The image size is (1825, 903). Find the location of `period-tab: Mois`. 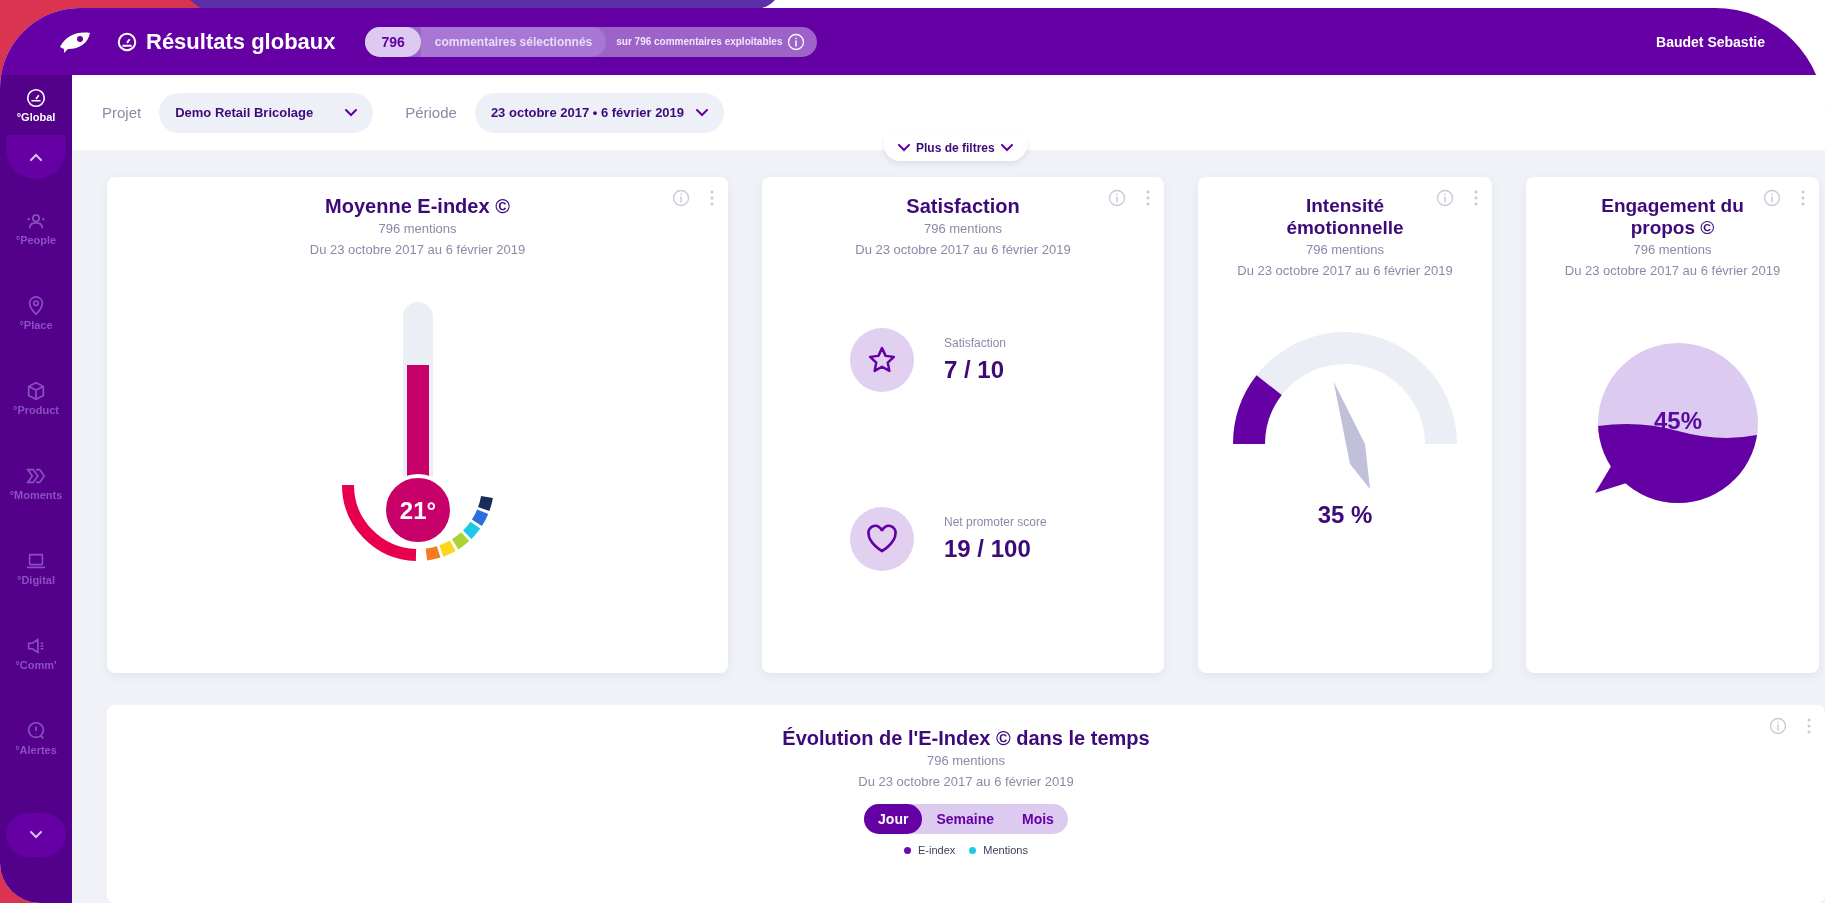

period-tab: Mois is located at coordinates (1038, 819).